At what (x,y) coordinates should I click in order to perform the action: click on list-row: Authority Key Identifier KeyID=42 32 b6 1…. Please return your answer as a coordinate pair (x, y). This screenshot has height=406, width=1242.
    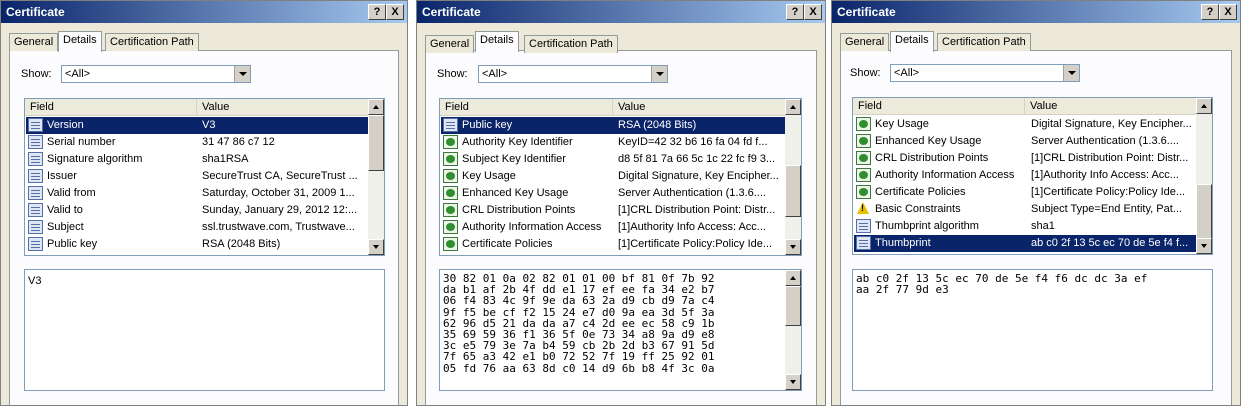
    Looking at the image, I should click on (613, 142).